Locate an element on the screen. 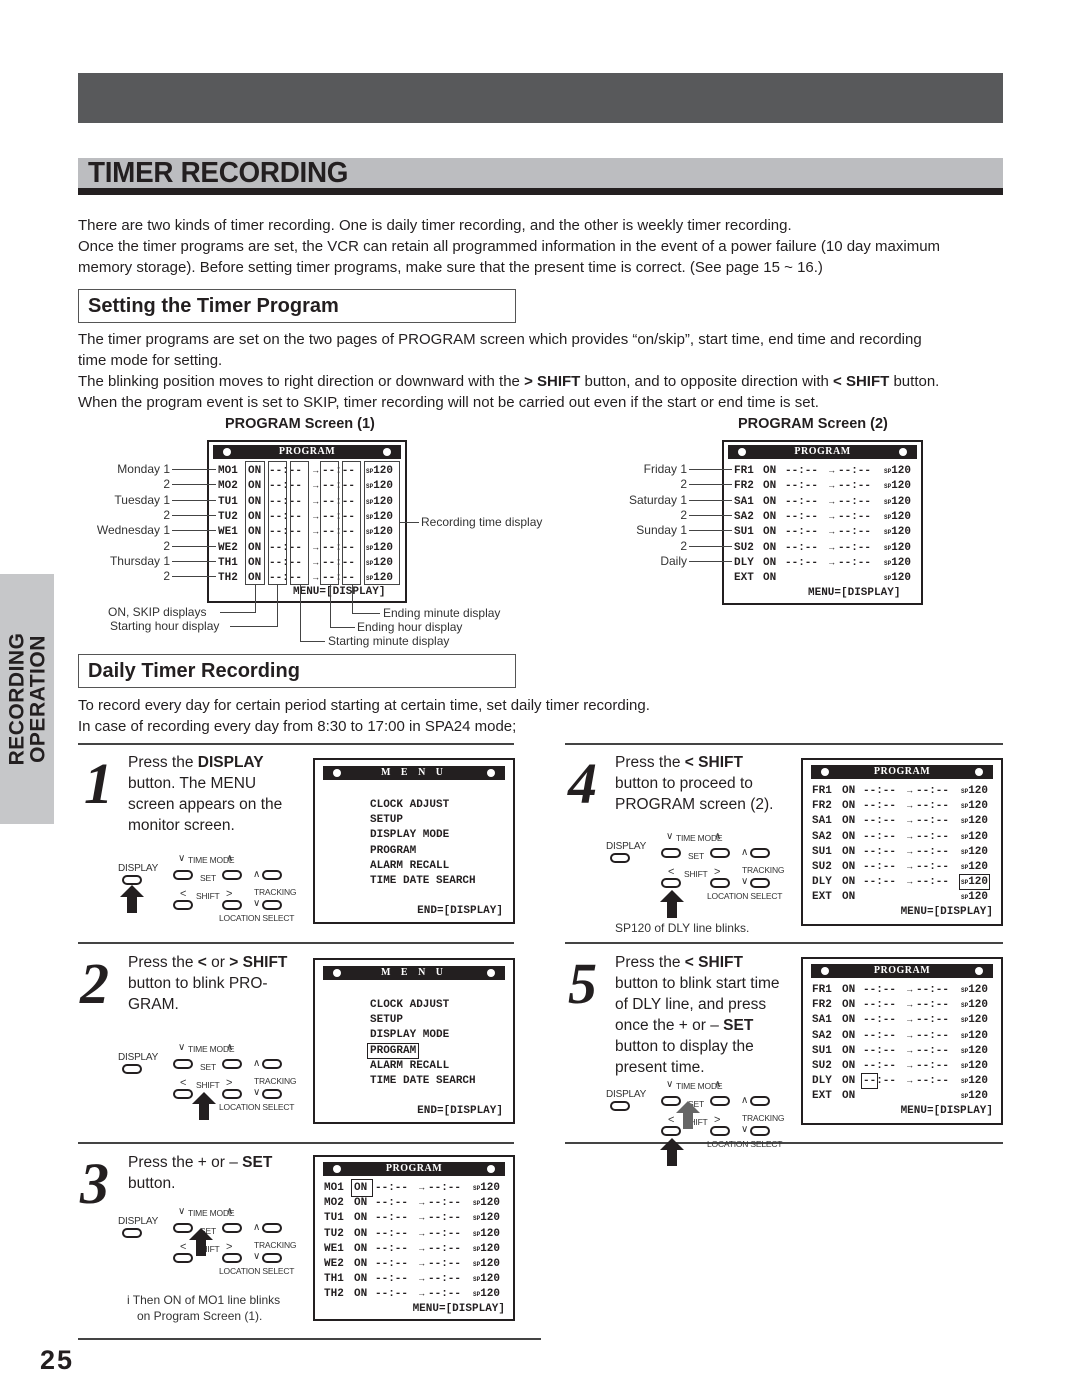 The width and height of the screenshot is (1080, 1397). time-mode-up-icon: ∧ is located at coordinates (230, 858).